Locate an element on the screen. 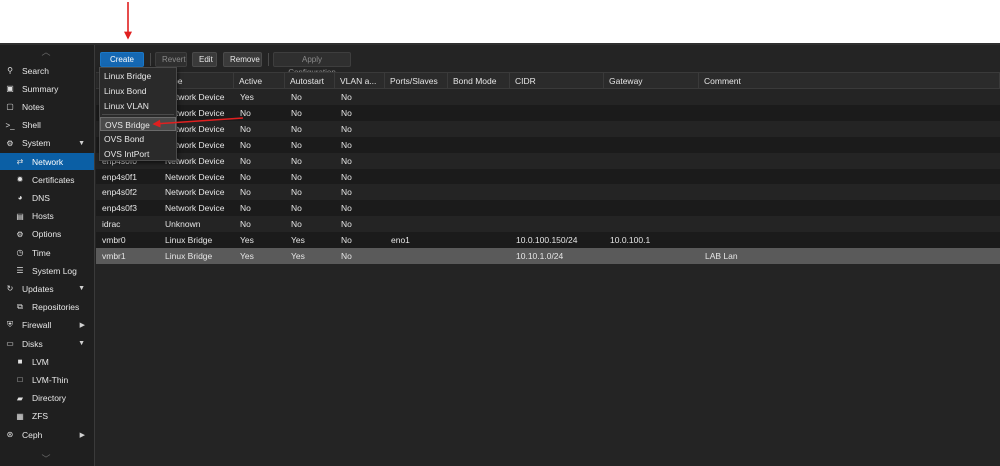 The height and width of the screenshot is (466, 1000). scroll-up-icon: ︿ is located at coordinates (46, 52).